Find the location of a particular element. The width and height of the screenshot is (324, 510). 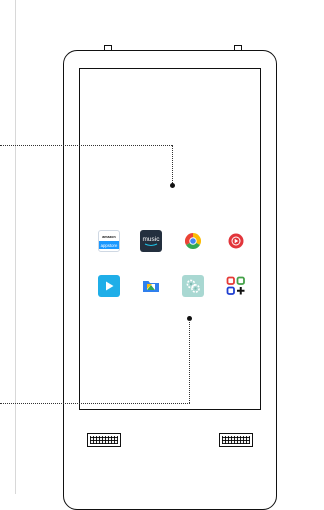

amazon-music-icon: music is located at coordinates (151, 241).